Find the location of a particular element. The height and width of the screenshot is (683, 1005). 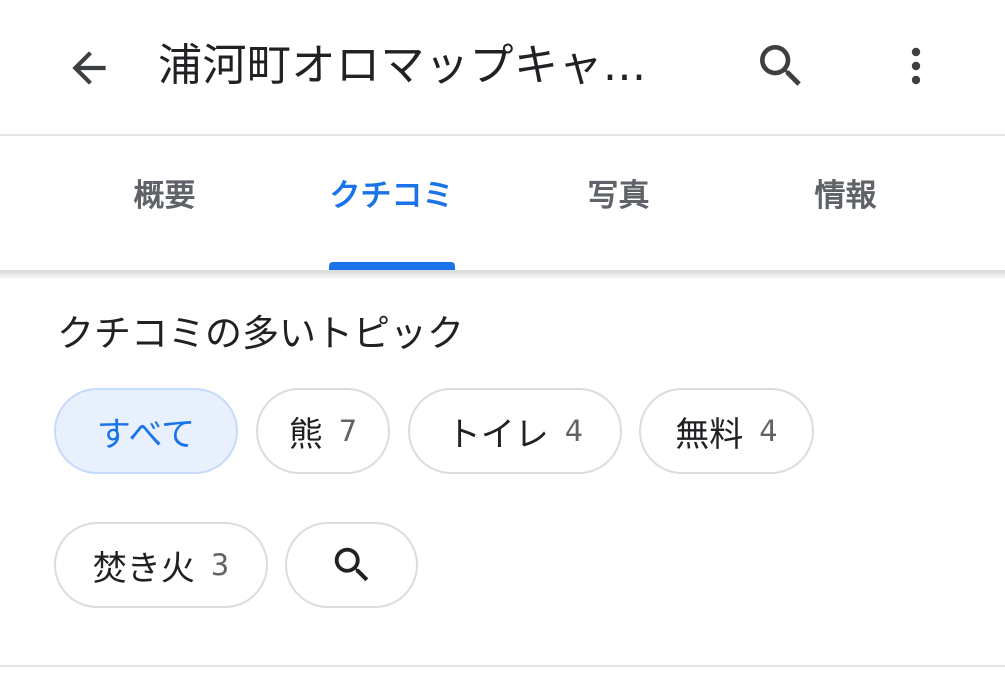

topic-chip-campfire: 焚き火 3 is located at coordinates (161, 565).